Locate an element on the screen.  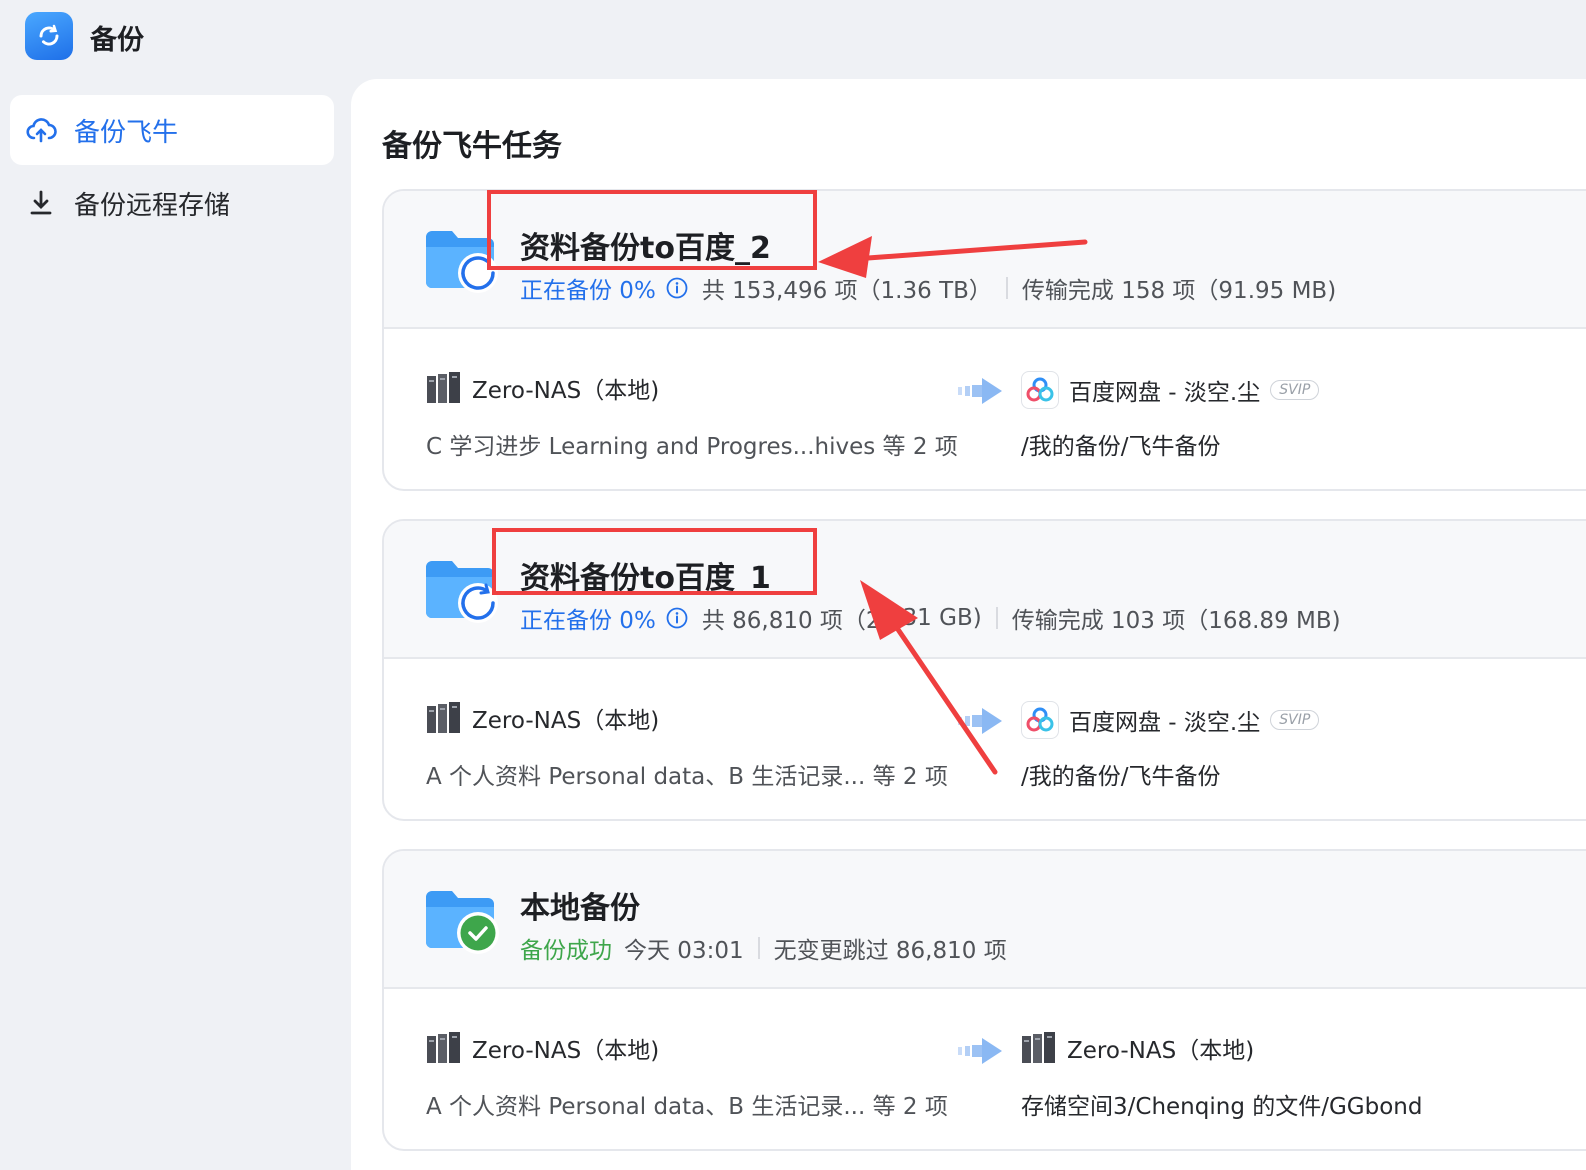
backup-app-icon is located at coordinates (49, 36).